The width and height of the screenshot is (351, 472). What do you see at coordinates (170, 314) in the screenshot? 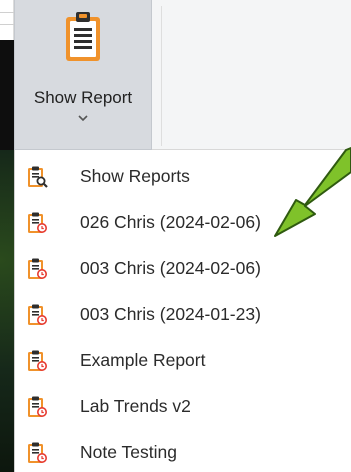
I see `menu-item-label: 003 Chris (2024-01-23)` at bounding box center [170, 314].